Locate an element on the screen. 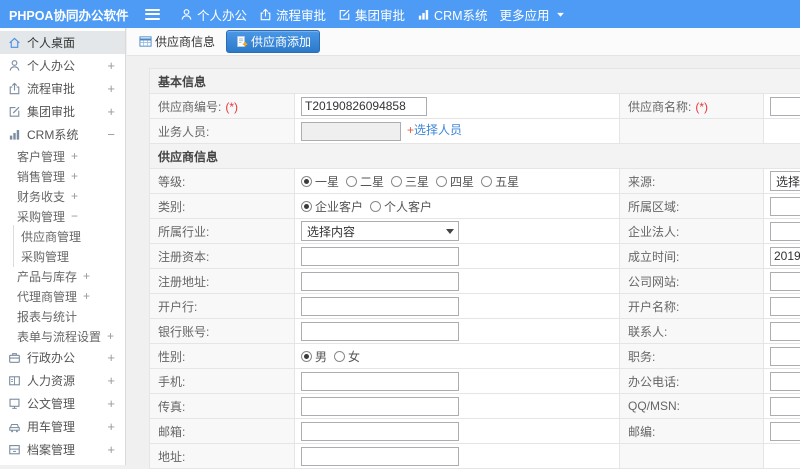  level-radio-0: 一星 is located at coordinates (320, 181).